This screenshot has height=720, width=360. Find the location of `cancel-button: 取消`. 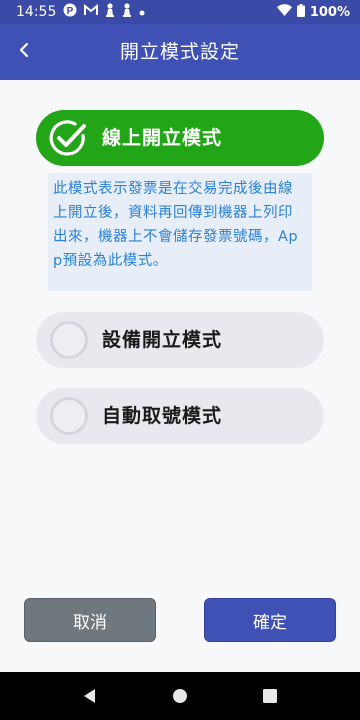

cancel-button: 取消 is located at coordinates (90, 620).